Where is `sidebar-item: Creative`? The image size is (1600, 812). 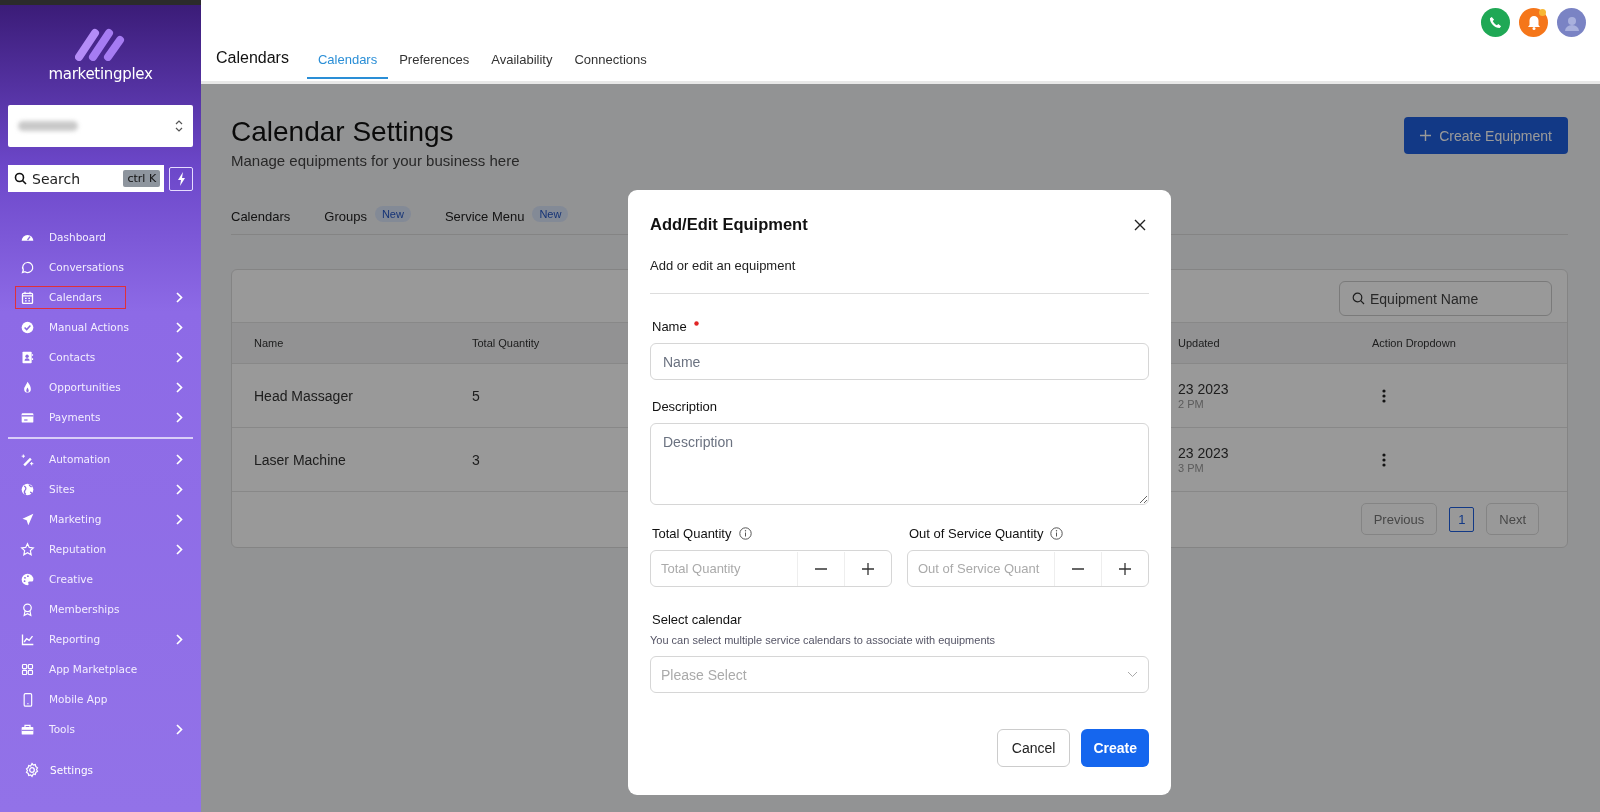 sidebar-item: Creative is located at coordinates (70, 579).